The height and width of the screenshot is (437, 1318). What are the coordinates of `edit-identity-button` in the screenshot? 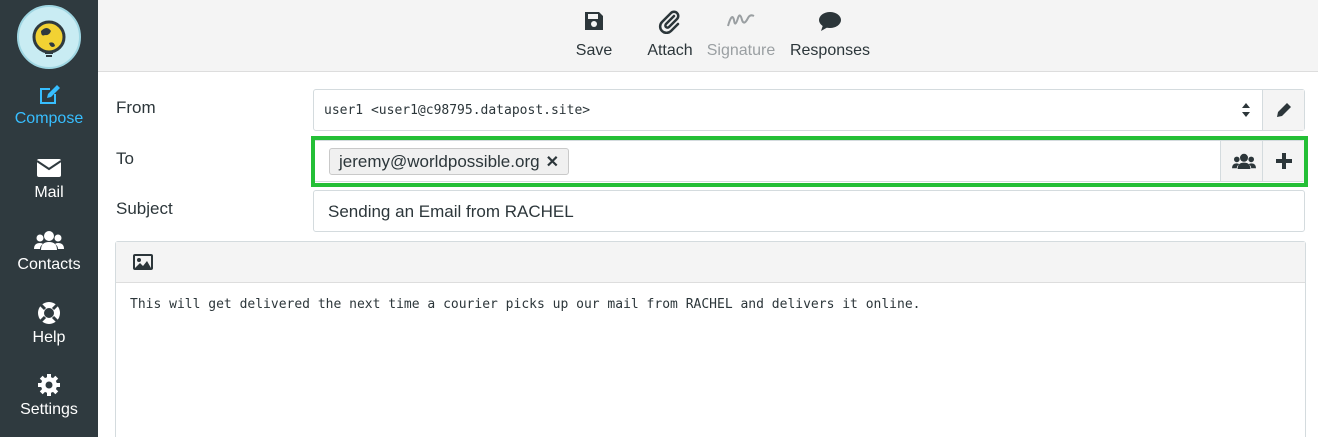 It's located at (1283, 110).